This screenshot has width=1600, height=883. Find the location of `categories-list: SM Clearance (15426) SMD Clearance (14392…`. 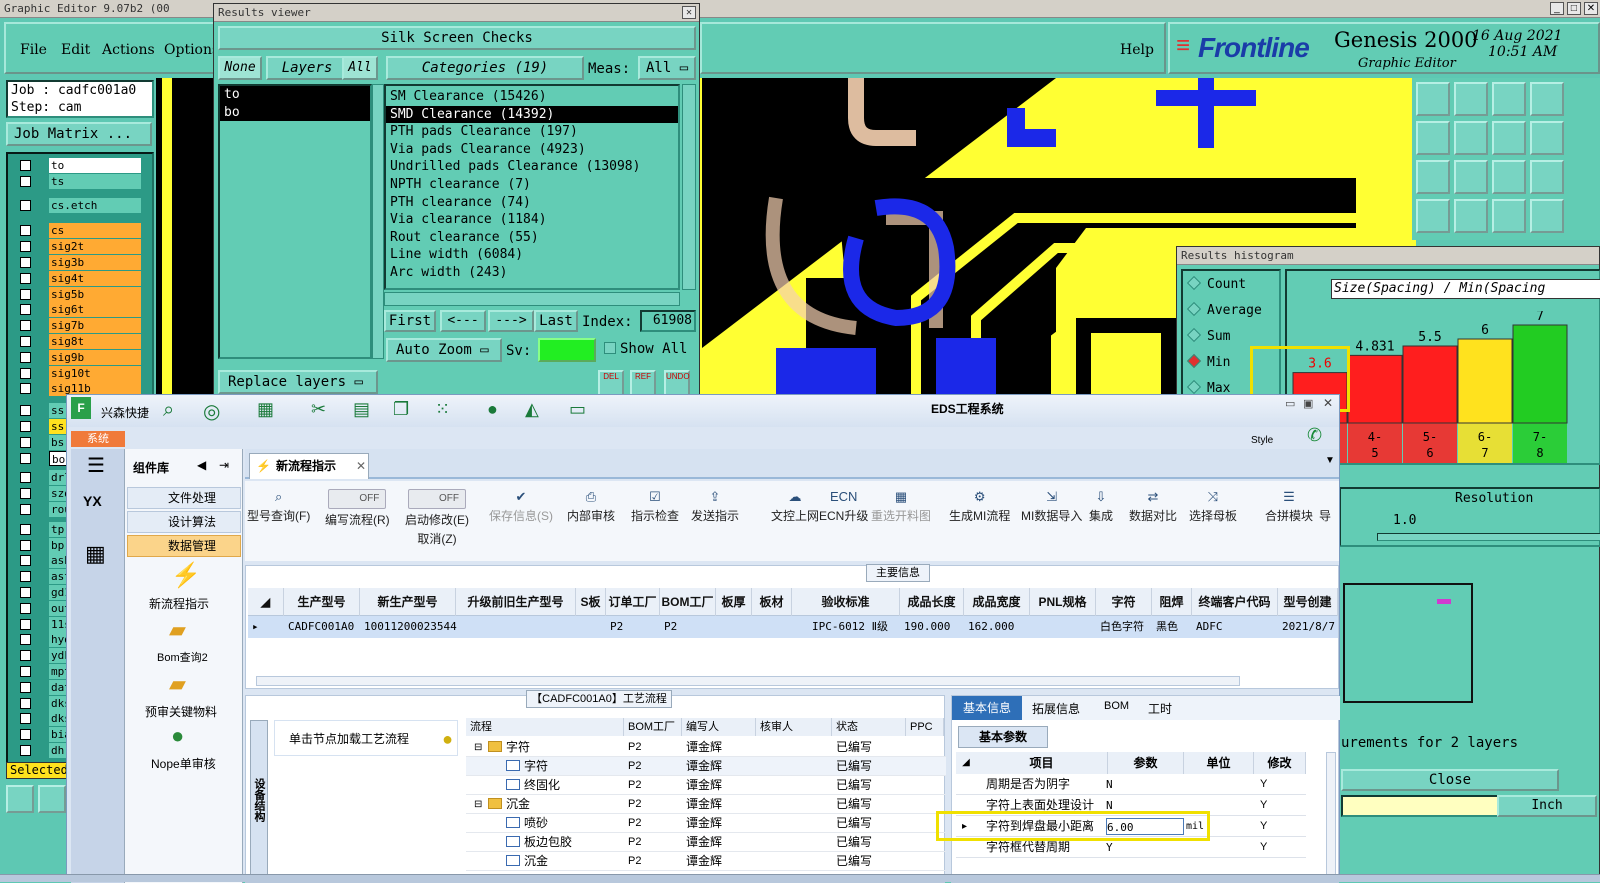

categories-list: SM Clearance (15426) SMD Clearance (14392… is located at coordinates (532, 187).